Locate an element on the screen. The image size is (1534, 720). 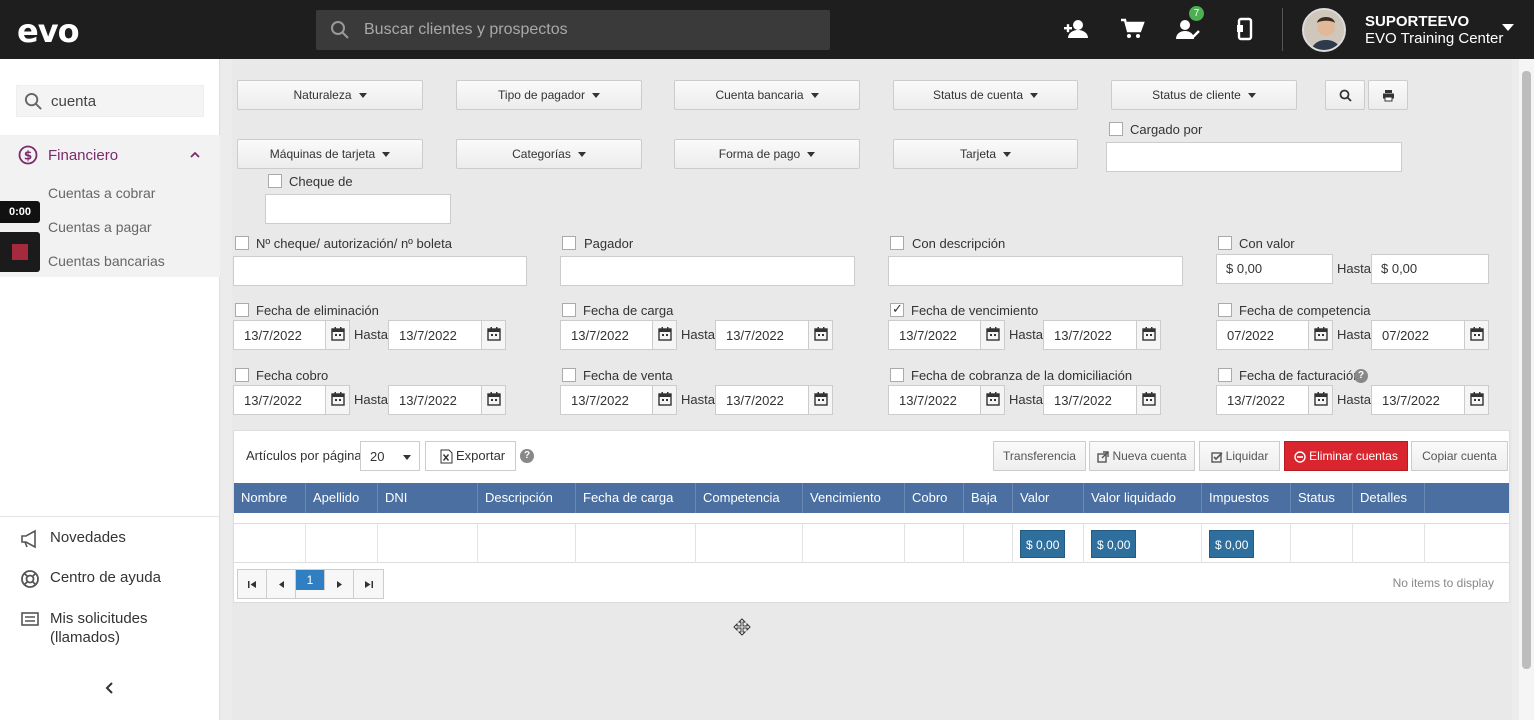
con-valor-checkbox is located at coordinates (1225, 243).